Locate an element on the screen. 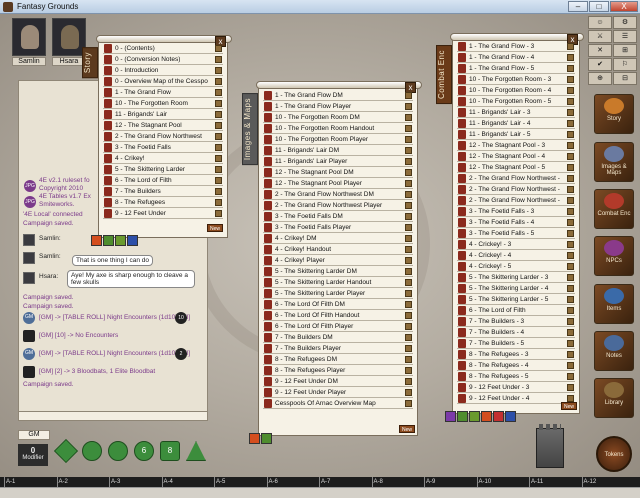 This screenshot has height=498, width=640. toolbar-tool-button: ☺ is located at coordinates (600, 22).